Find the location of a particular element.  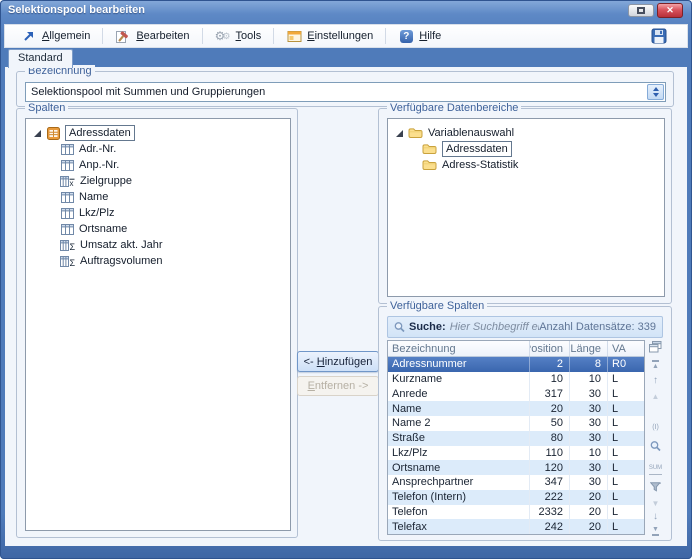

toolbar-button-hilfe: ? Hilfe is located at coordinates (419, 36).